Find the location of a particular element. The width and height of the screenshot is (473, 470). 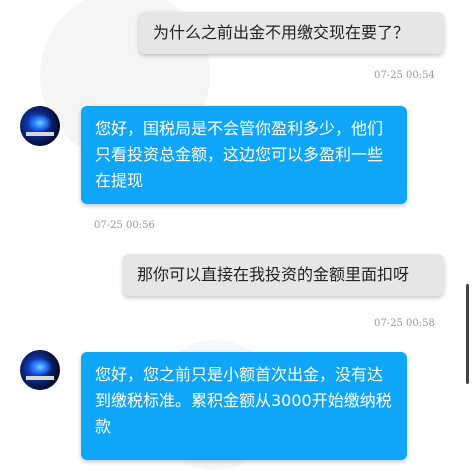

message-text: 为什么之前出金不用缴交现在要了？ is located at coordinates (281, 32).